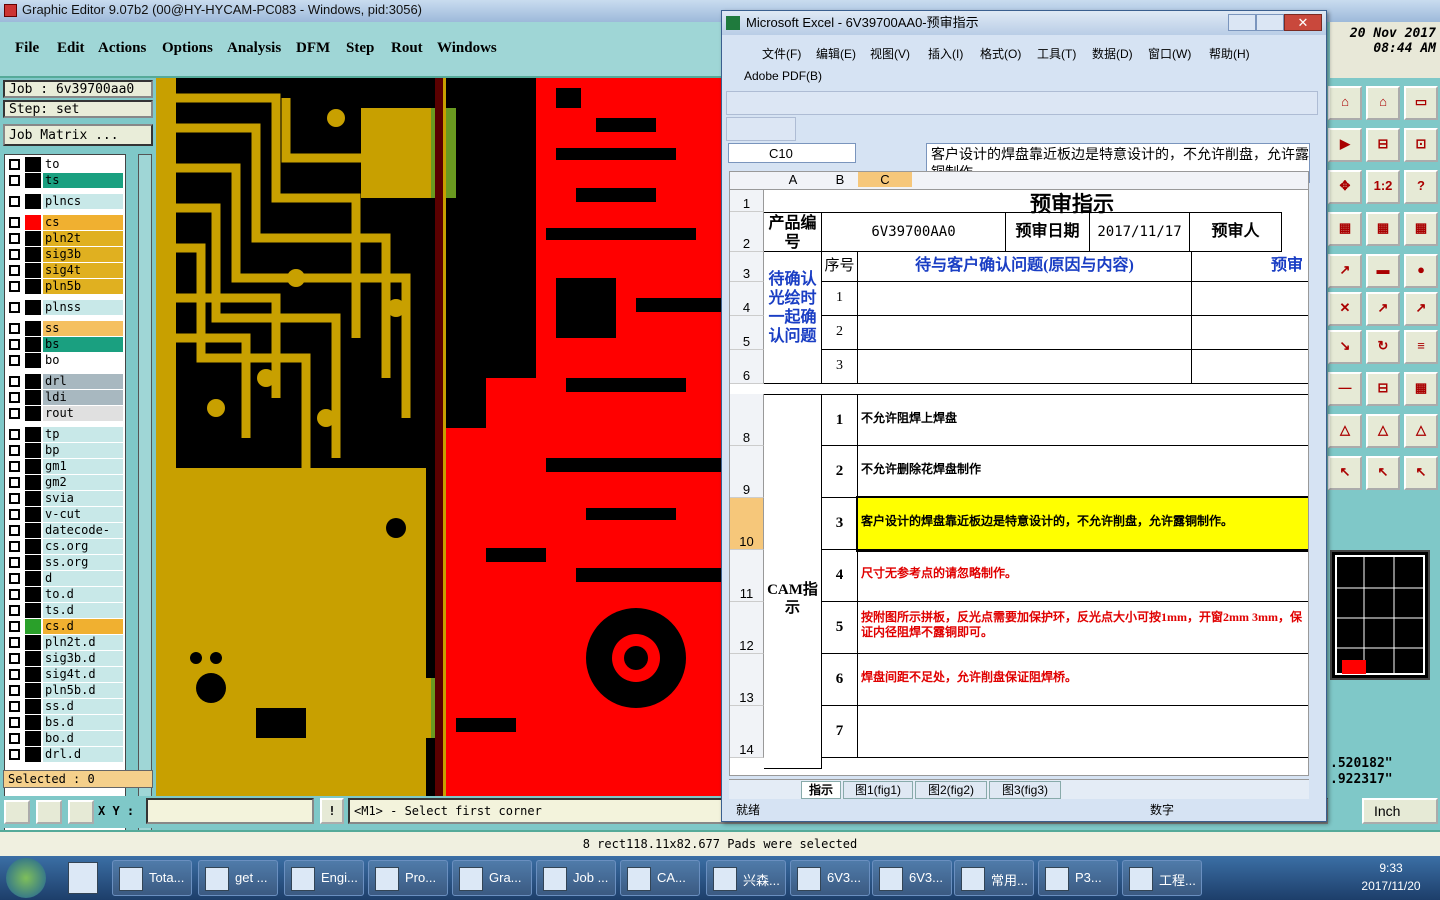 The width and height of the screenshot is (1440, 900). What do you see at coordinates (1025, 790) in the screenshot?
I see `sheet-tab: 图3(fig3)` at bounding box center [1025, 790].